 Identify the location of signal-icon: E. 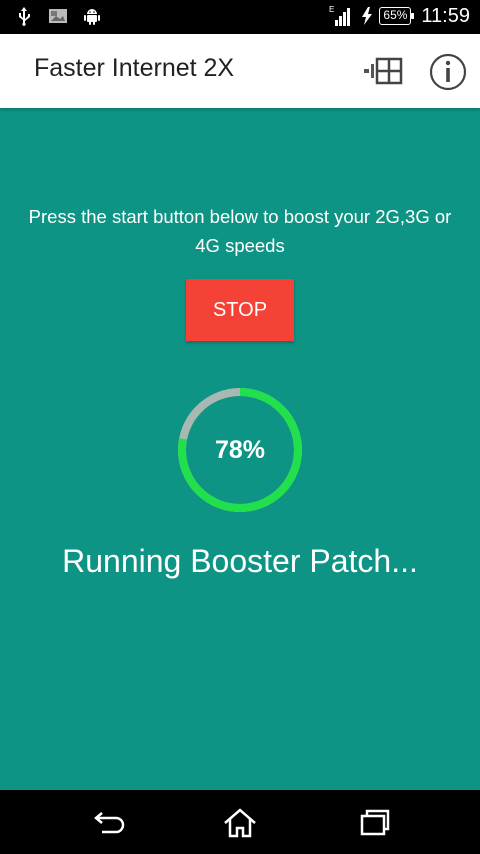
(340, 15).